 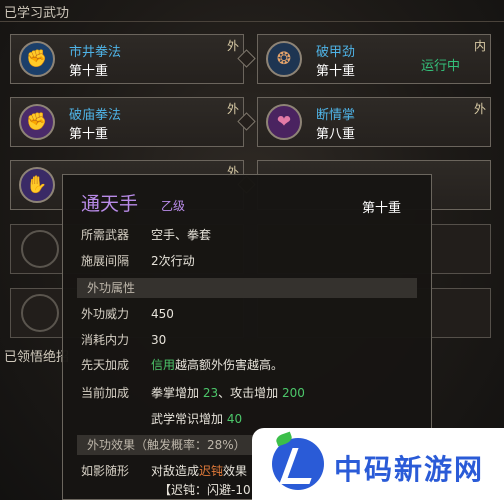 What do you see at coordinates (105, 340) in the screenshot?
I see `cost-label: 消耗内力` at bounding box center [105, 340].